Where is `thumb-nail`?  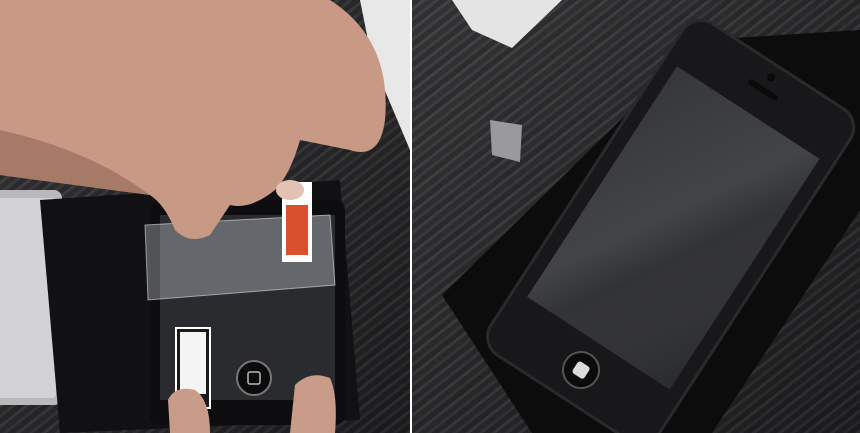 thumb-nail is located at coordinates (290, 190).